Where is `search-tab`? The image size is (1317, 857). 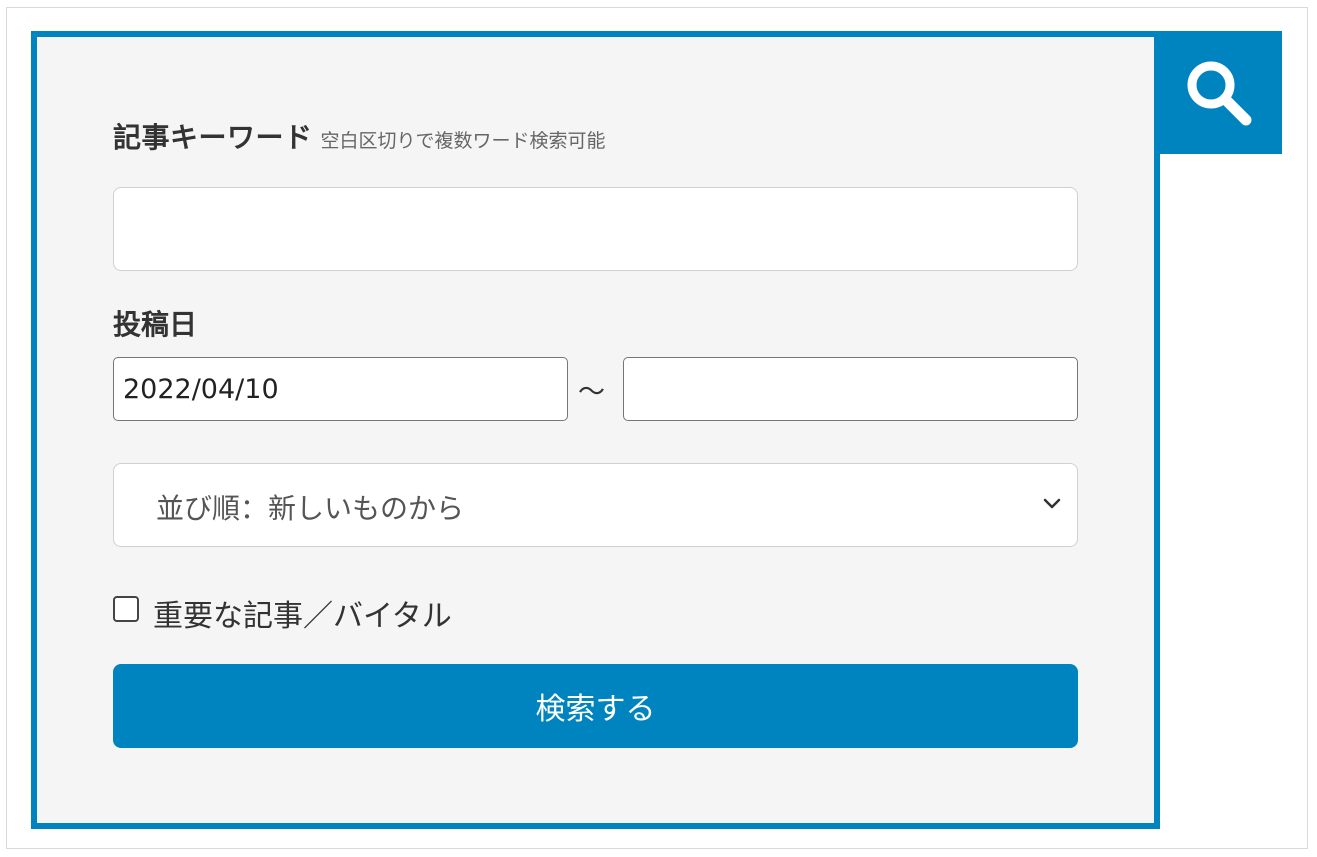 search-tab is located at coordinates (1218, 92).